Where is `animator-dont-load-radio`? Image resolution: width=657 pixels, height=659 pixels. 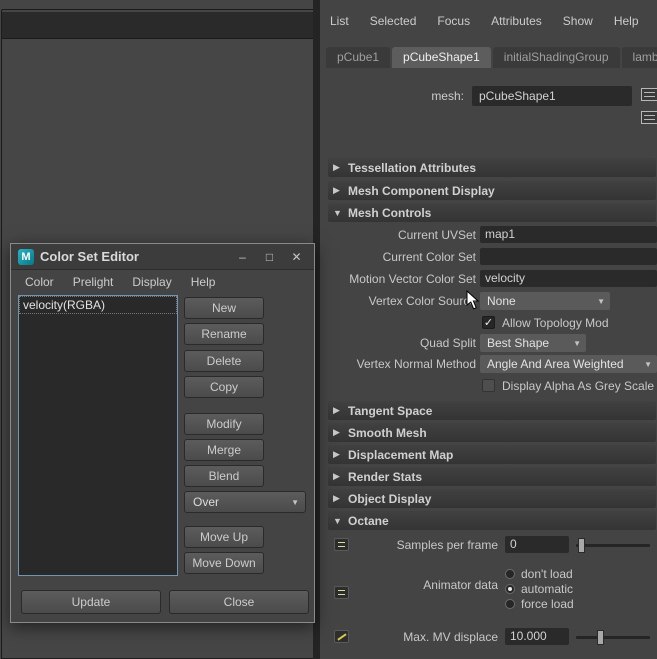 animator-dont-load-radio is located at coordinates (510, 573).